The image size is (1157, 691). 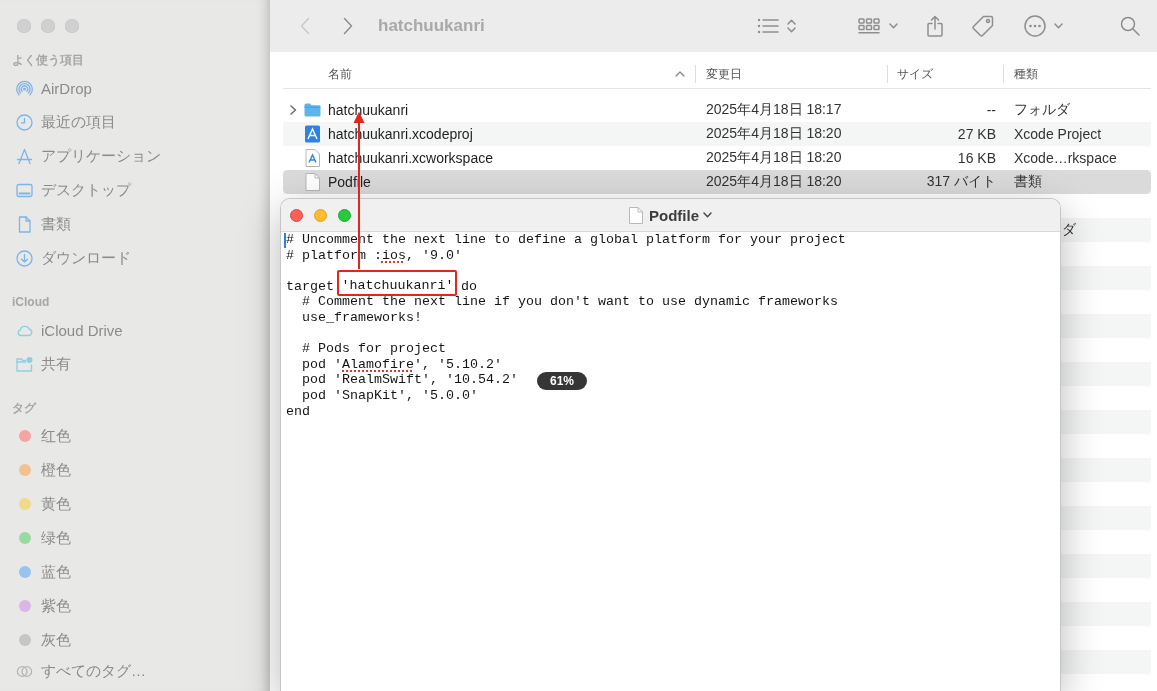 I want to click on clock-icon, so click(x=24, y=122).